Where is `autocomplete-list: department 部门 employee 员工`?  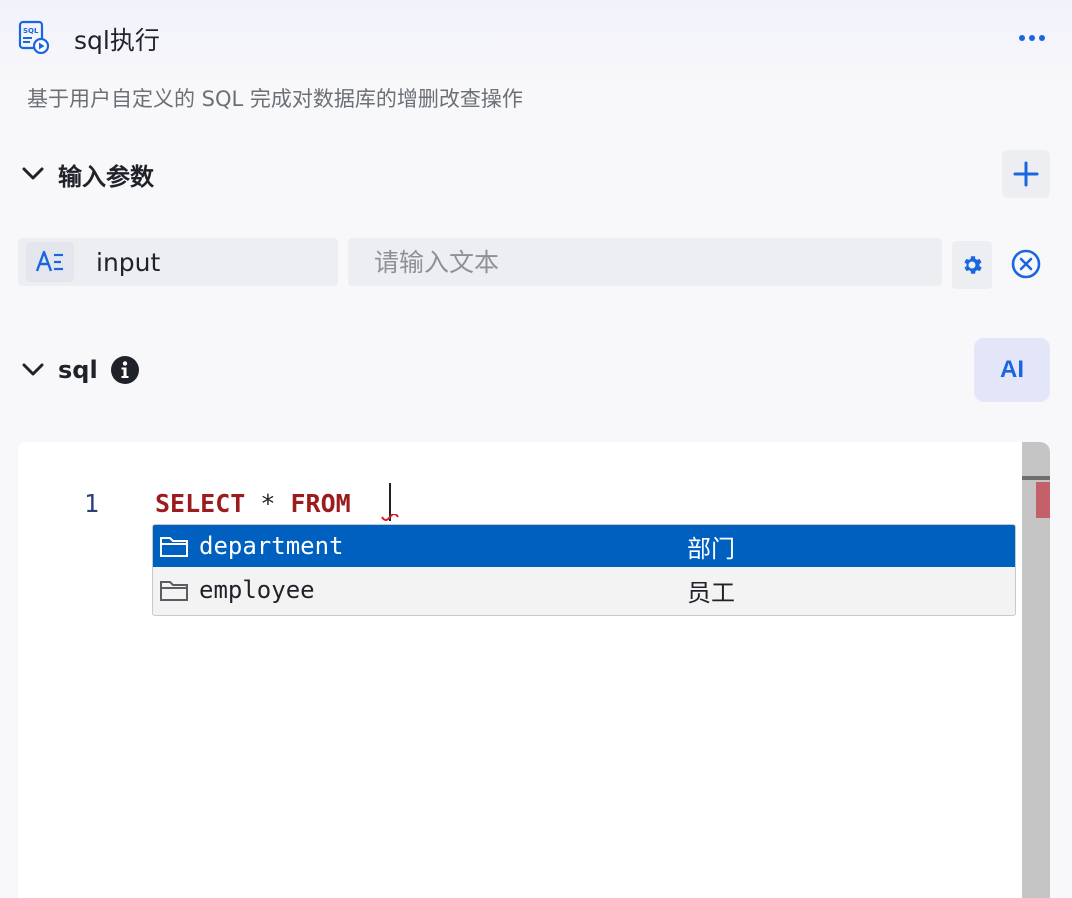
autocomplete-list: department 部门 employee 员工 is located at coordinates (584, 570).